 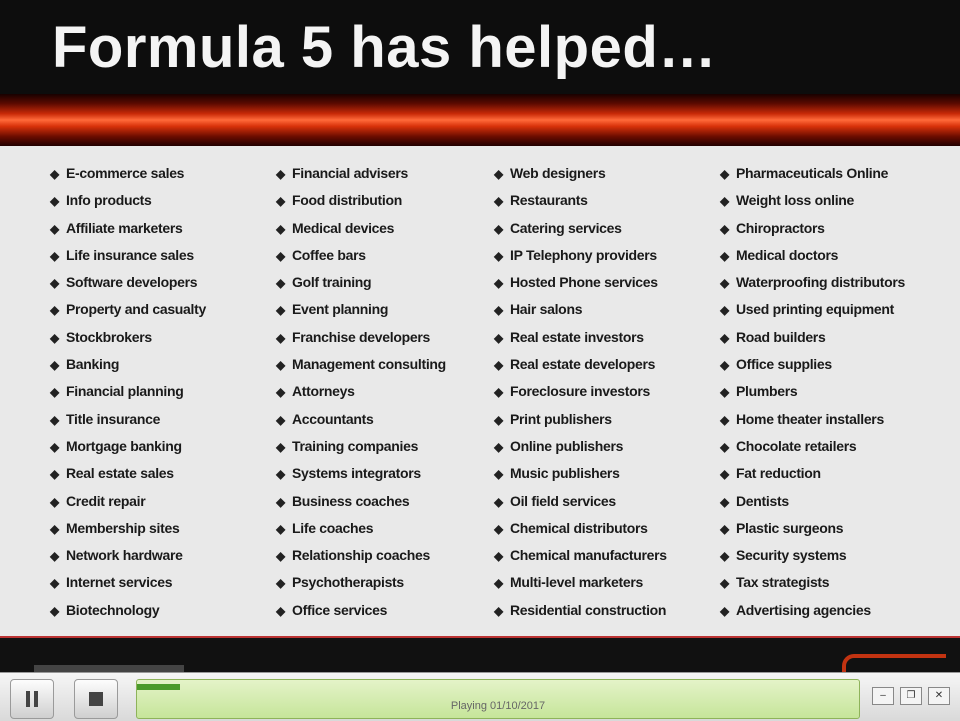 I want to click on list-item-label: Chemical manufacturers, so click(x=588, y=555).